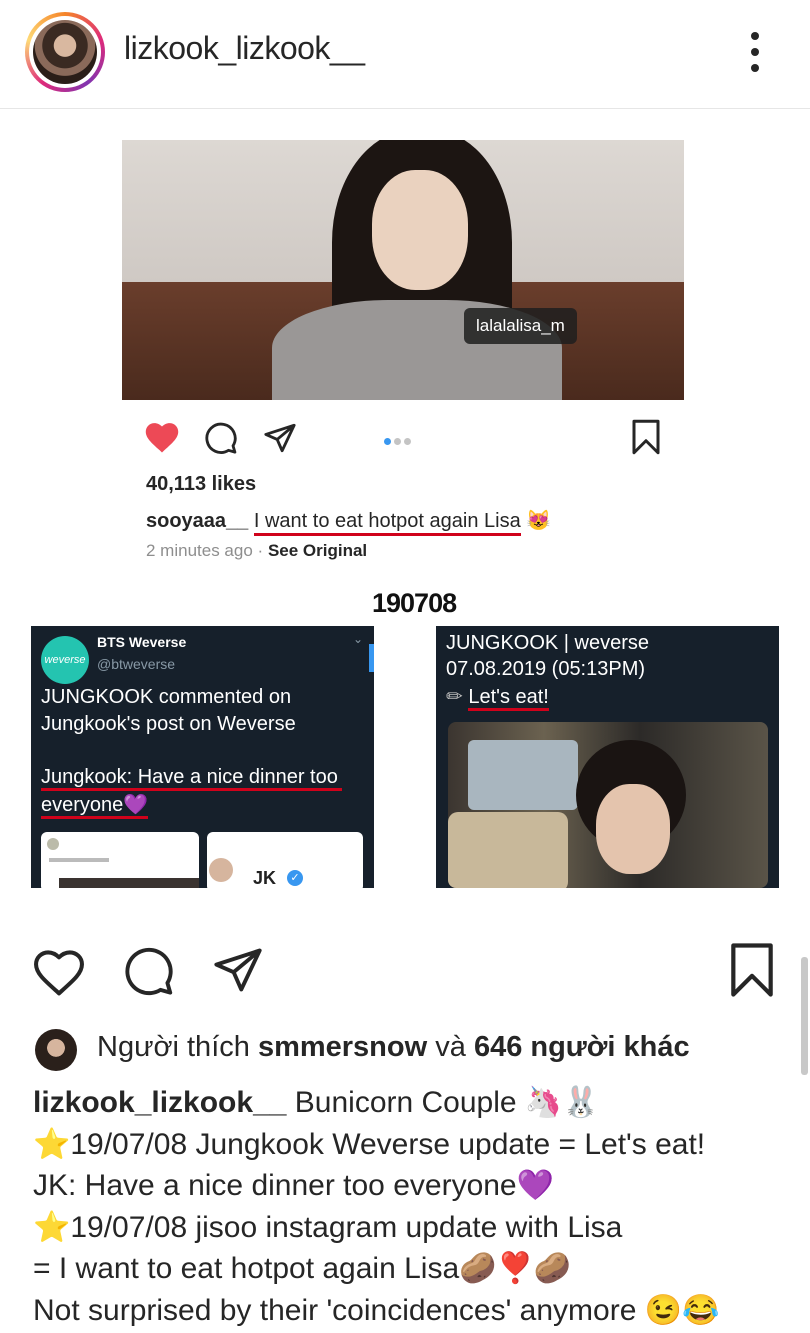 This screenshot has height=1333, width=810. What do you see at coordinates (755, 52) in the screenshot?
I see `more-options-icon` at bounding box center [755, 52].